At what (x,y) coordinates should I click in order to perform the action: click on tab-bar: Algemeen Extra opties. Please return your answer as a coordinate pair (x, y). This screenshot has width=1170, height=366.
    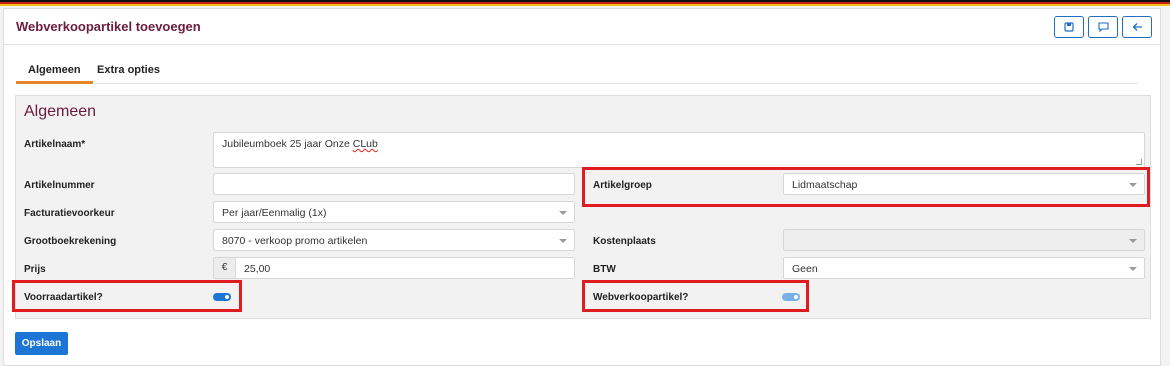
    Looking at the image, I should click on (577, 74).